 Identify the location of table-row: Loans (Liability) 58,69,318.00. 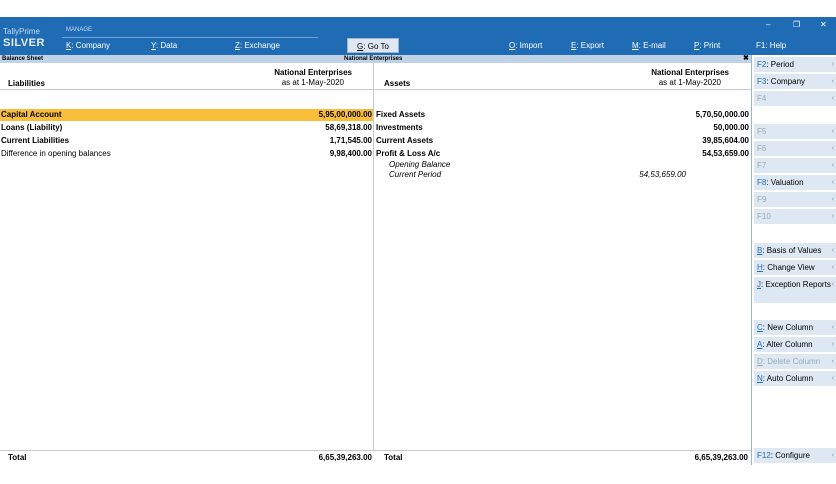
(186, 128).